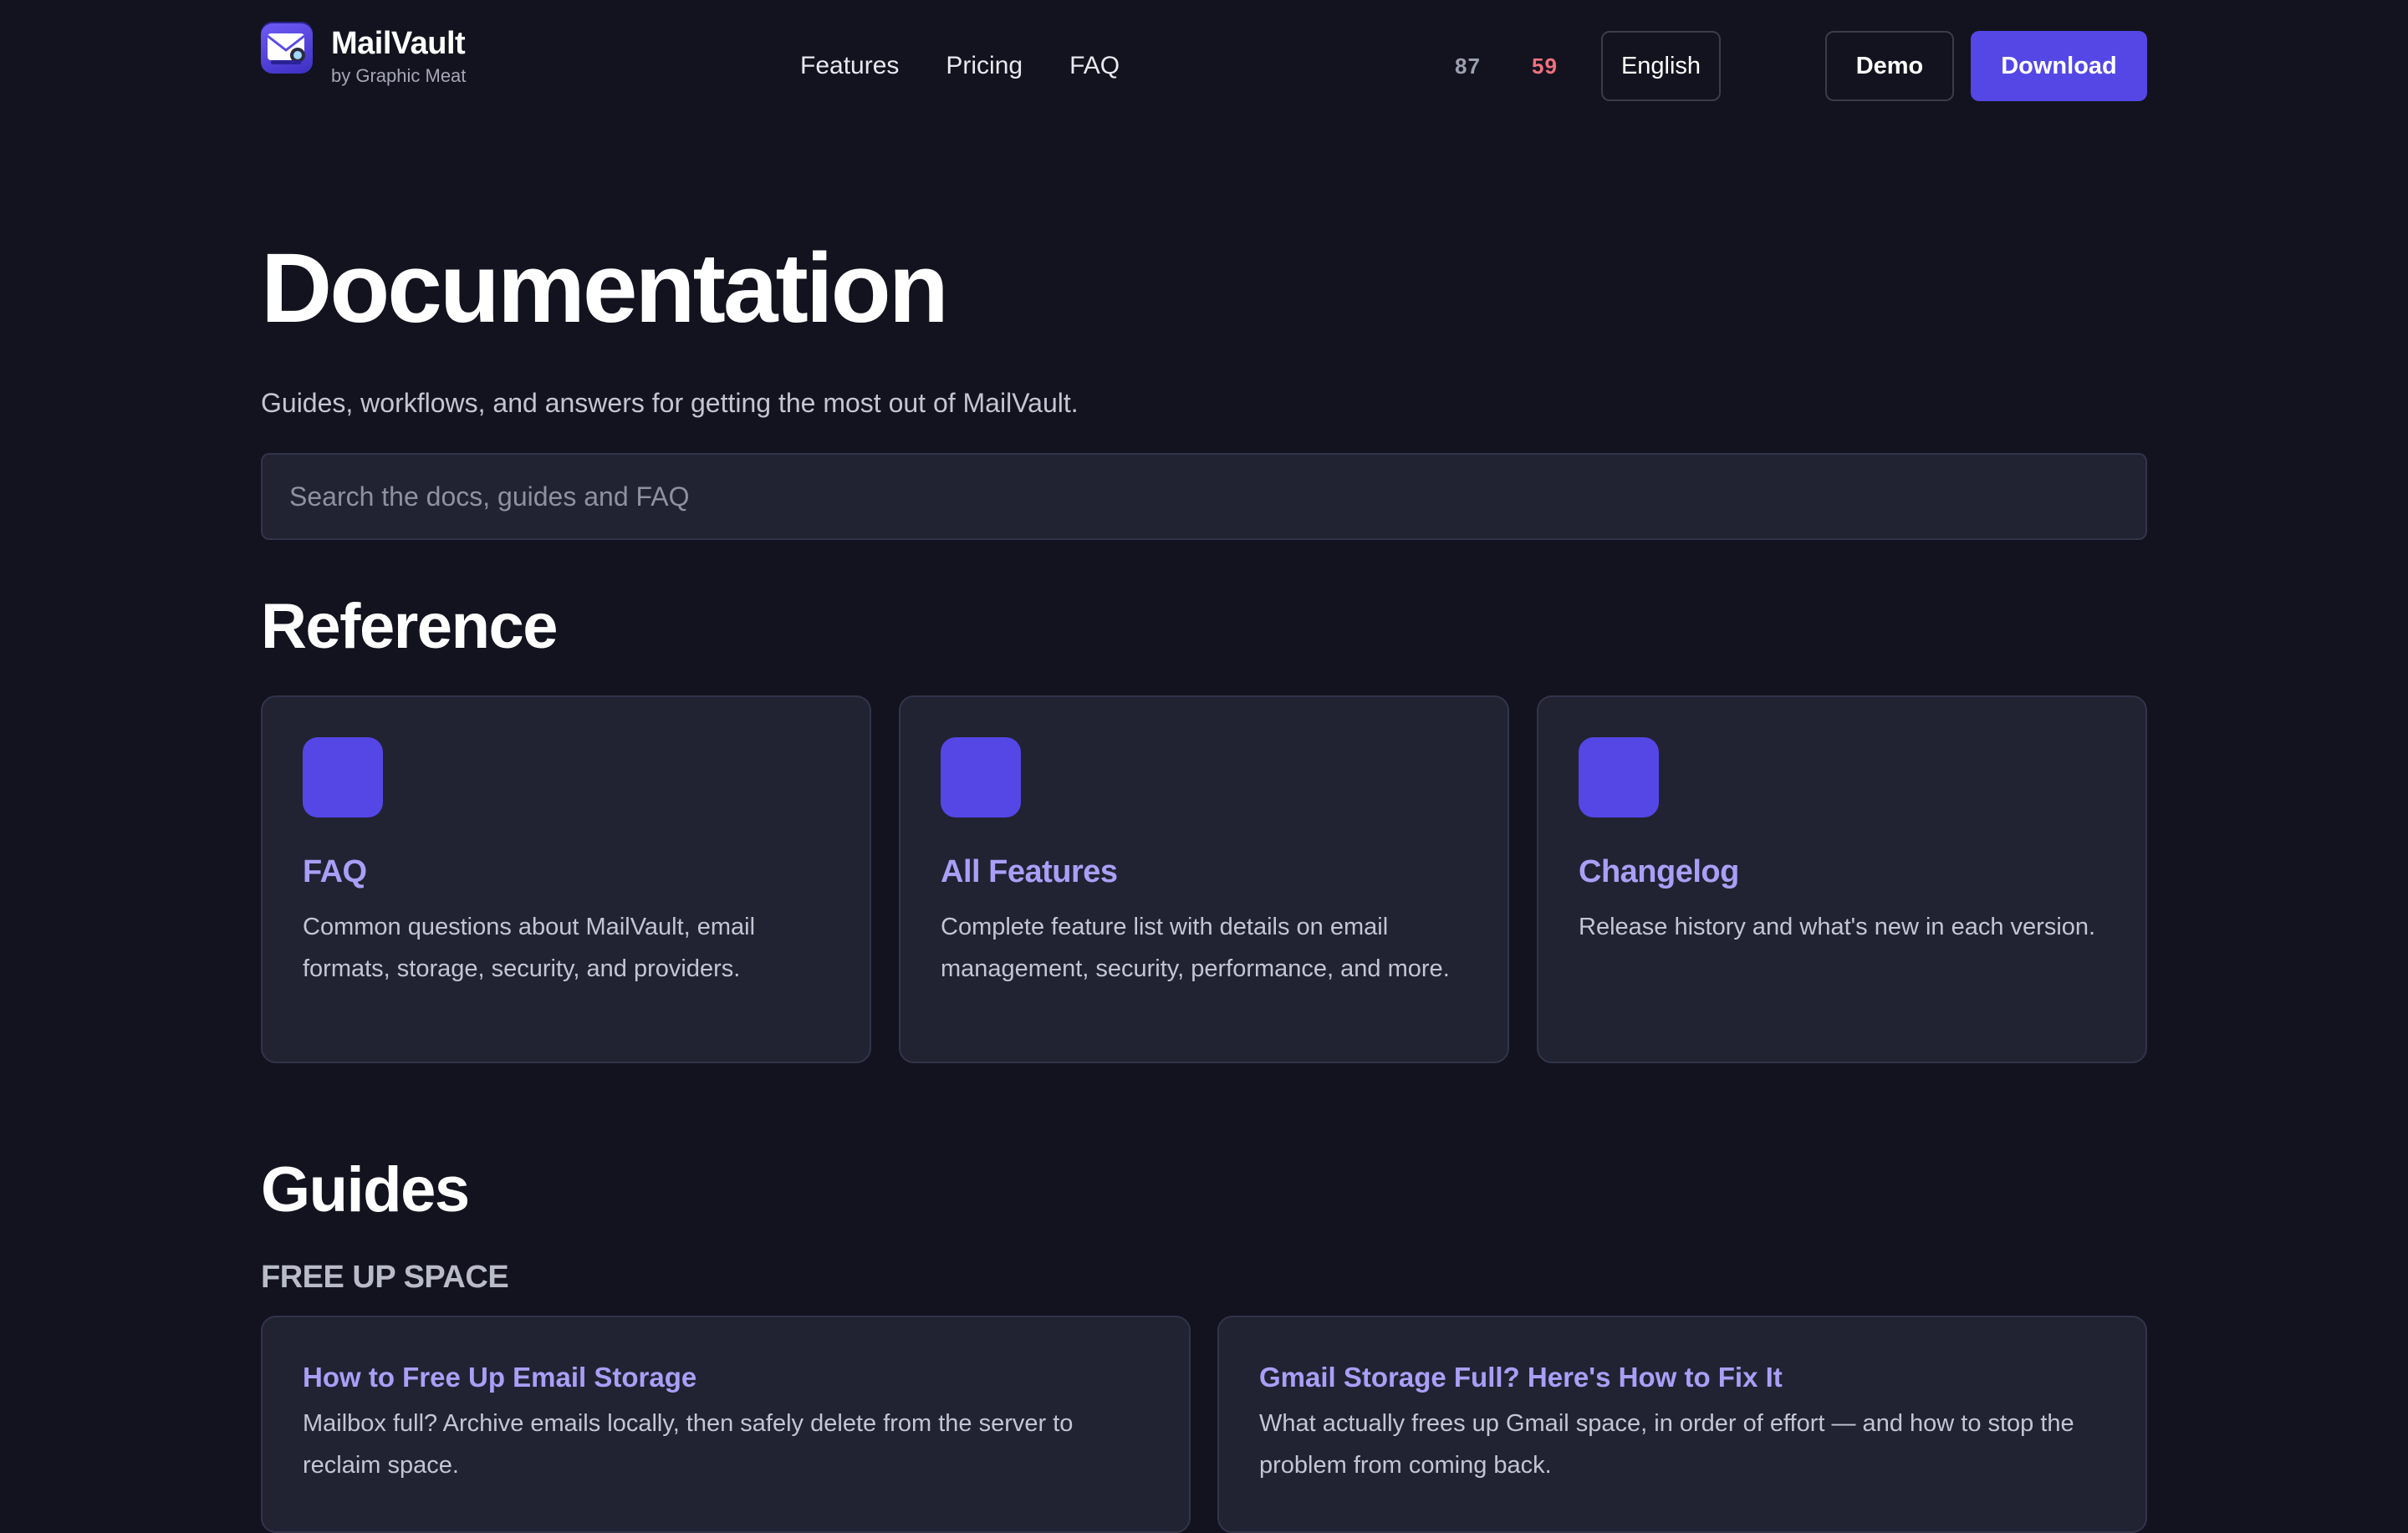  I want to click on card-title: All Features, so click(1204, 872).